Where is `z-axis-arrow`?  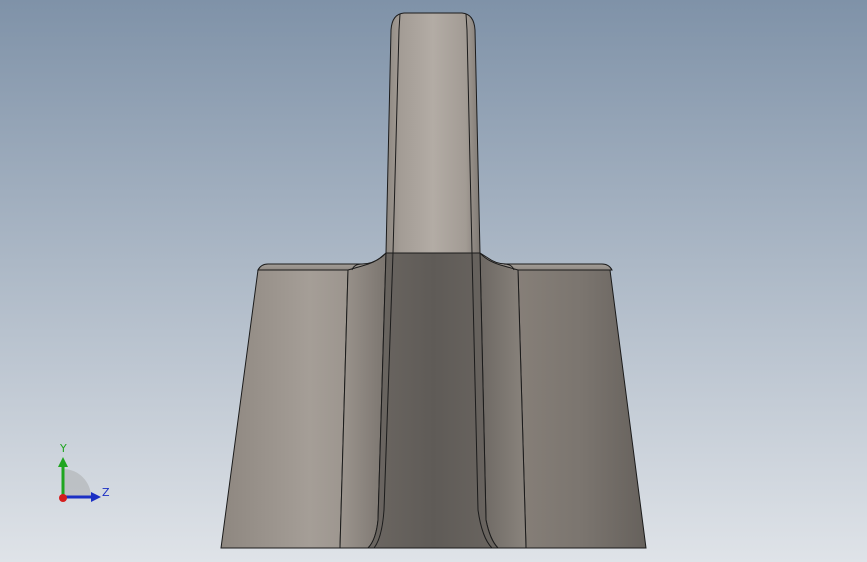 z-axis-arrow is located at coordinates (96, 497).